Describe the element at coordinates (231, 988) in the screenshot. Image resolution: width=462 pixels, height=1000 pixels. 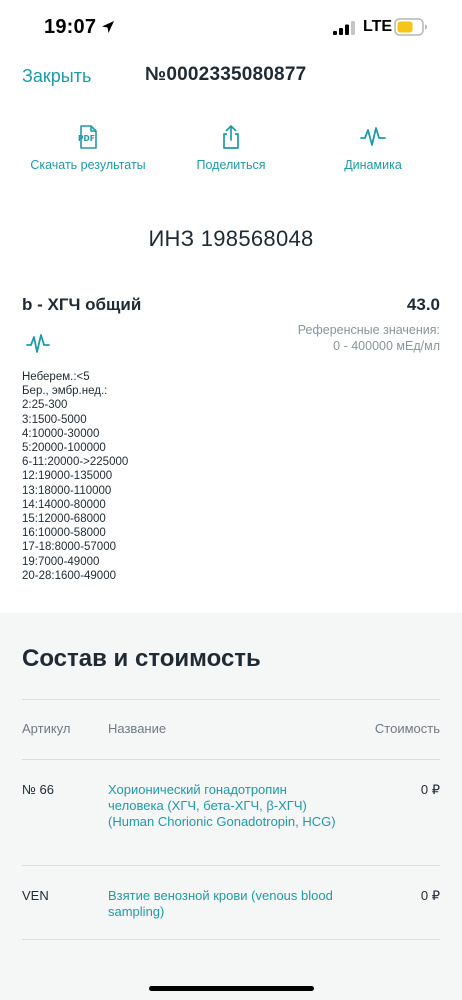
I see `home-indicator` at that location.